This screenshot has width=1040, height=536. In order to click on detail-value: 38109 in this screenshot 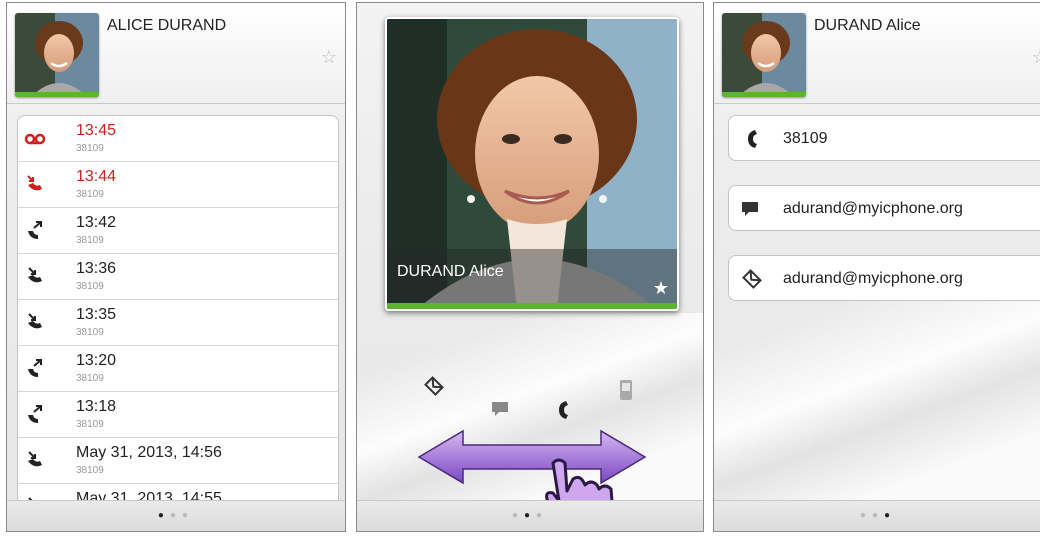, I will do `click(805, 138)`.